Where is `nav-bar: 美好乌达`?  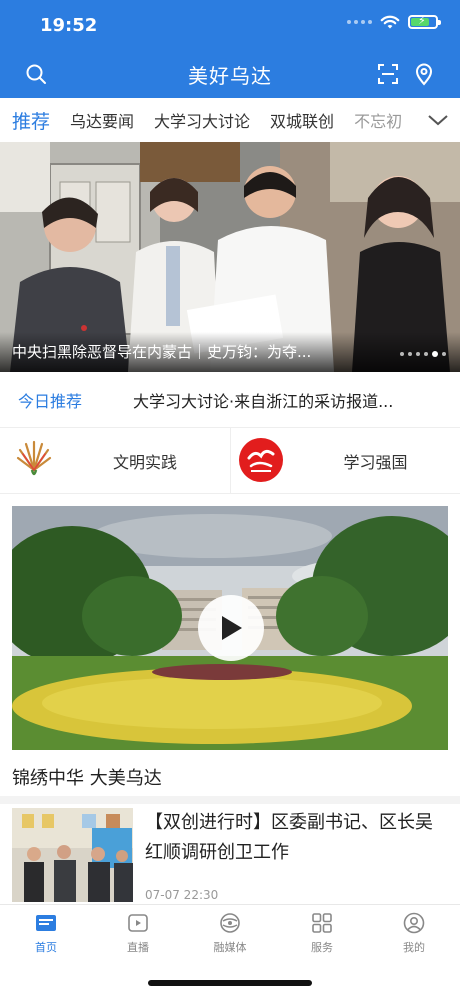 nav-bar: 美好乌达 is located at coordinates (230, 74).